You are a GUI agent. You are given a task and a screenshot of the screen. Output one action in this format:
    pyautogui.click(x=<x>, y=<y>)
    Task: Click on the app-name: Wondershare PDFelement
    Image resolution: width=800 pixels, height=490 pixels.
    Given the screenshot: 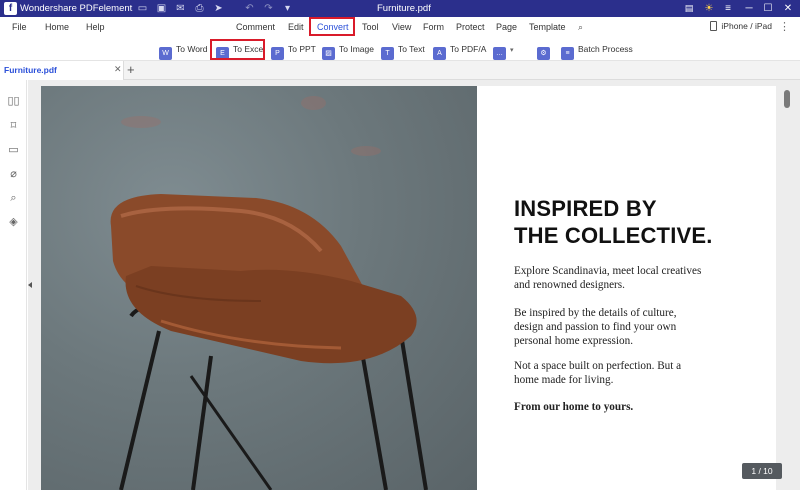 What is the action you would take?
    pyautogui.click(x=76, y=8)
    